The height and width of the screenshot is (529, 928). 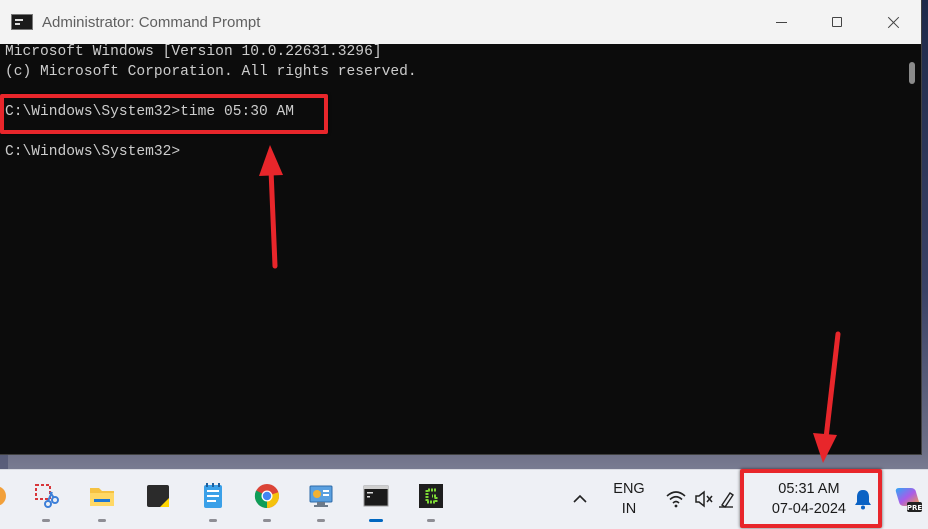 I want to click on taskbar-app-file-explorer, so click(x=102, y=502).